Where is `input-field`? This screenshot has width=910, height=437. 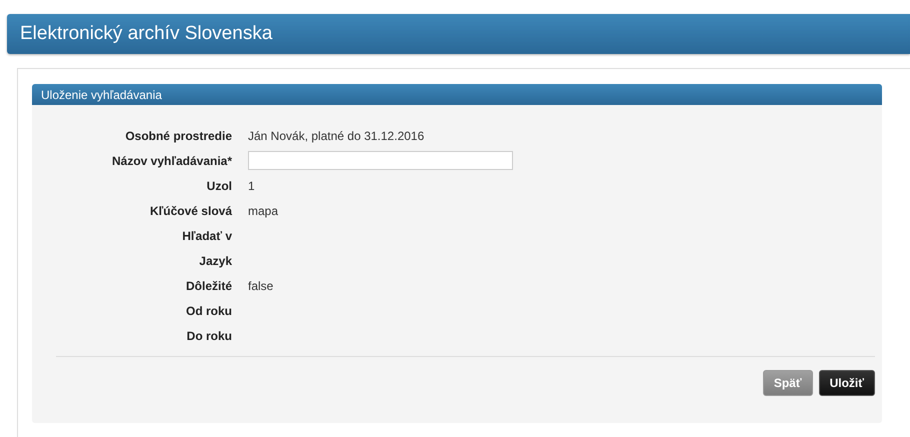 input-field is located at coordinates (380, 160).